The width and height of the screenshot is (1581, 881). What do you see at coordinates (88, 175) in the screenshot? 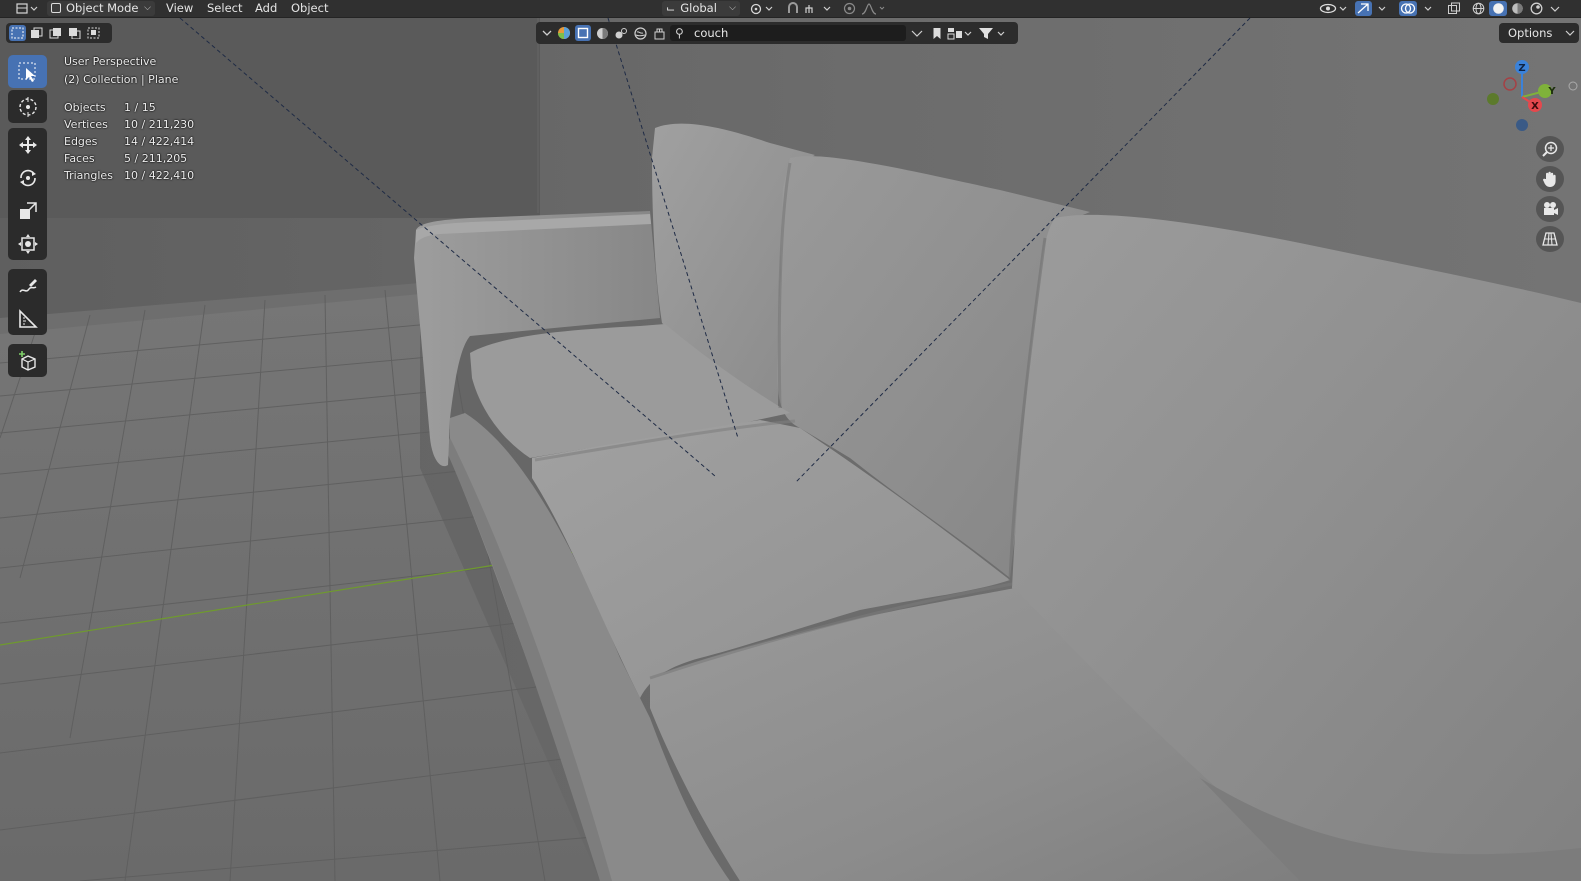
I see `stat-label: Triangles` at bounding box center [88, 175].